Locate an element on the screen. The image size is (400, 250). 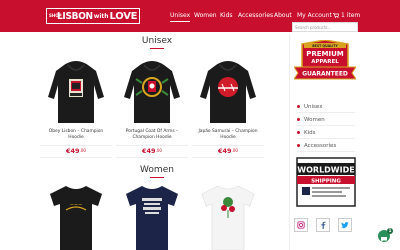
svg-text: SHIPPING is located at coordinates (326, 182).